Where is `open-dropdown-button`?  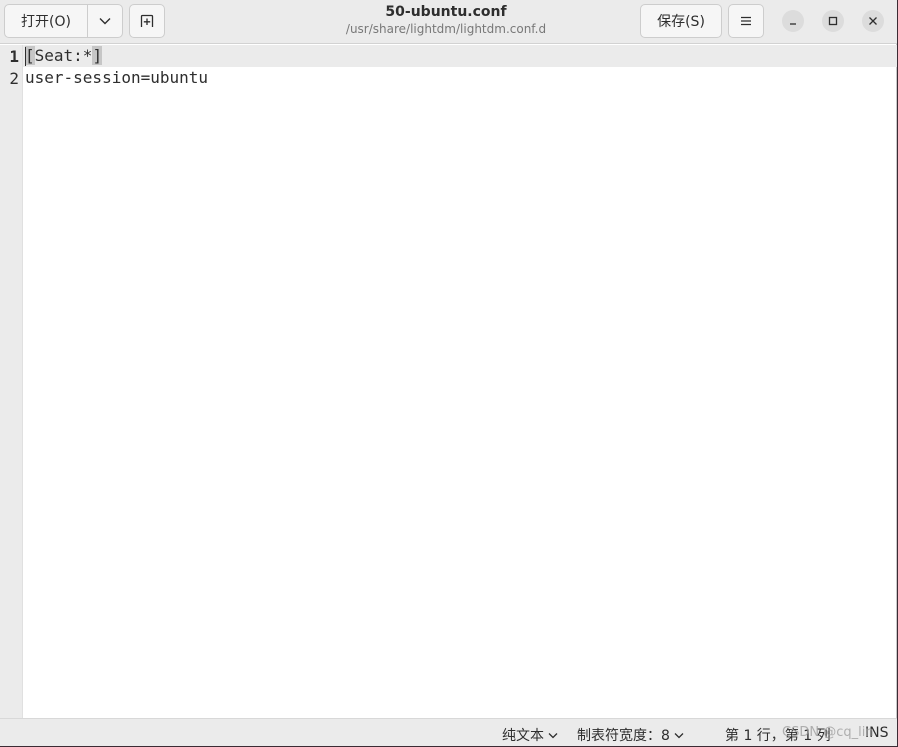
open-dropdown-button is located at coordinates (105, 21).